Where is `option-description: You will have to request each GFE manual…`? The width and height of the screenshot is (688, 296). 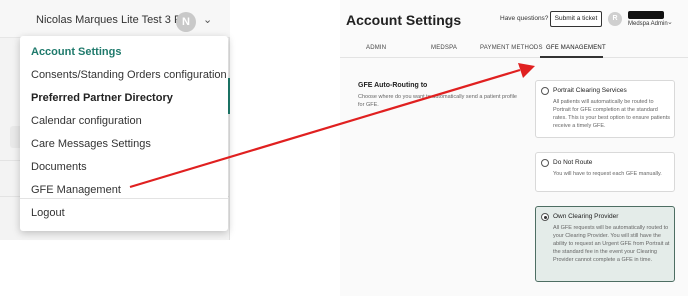 option-description: You will have to request each GFE manual… is located at coordinates (607, 174).